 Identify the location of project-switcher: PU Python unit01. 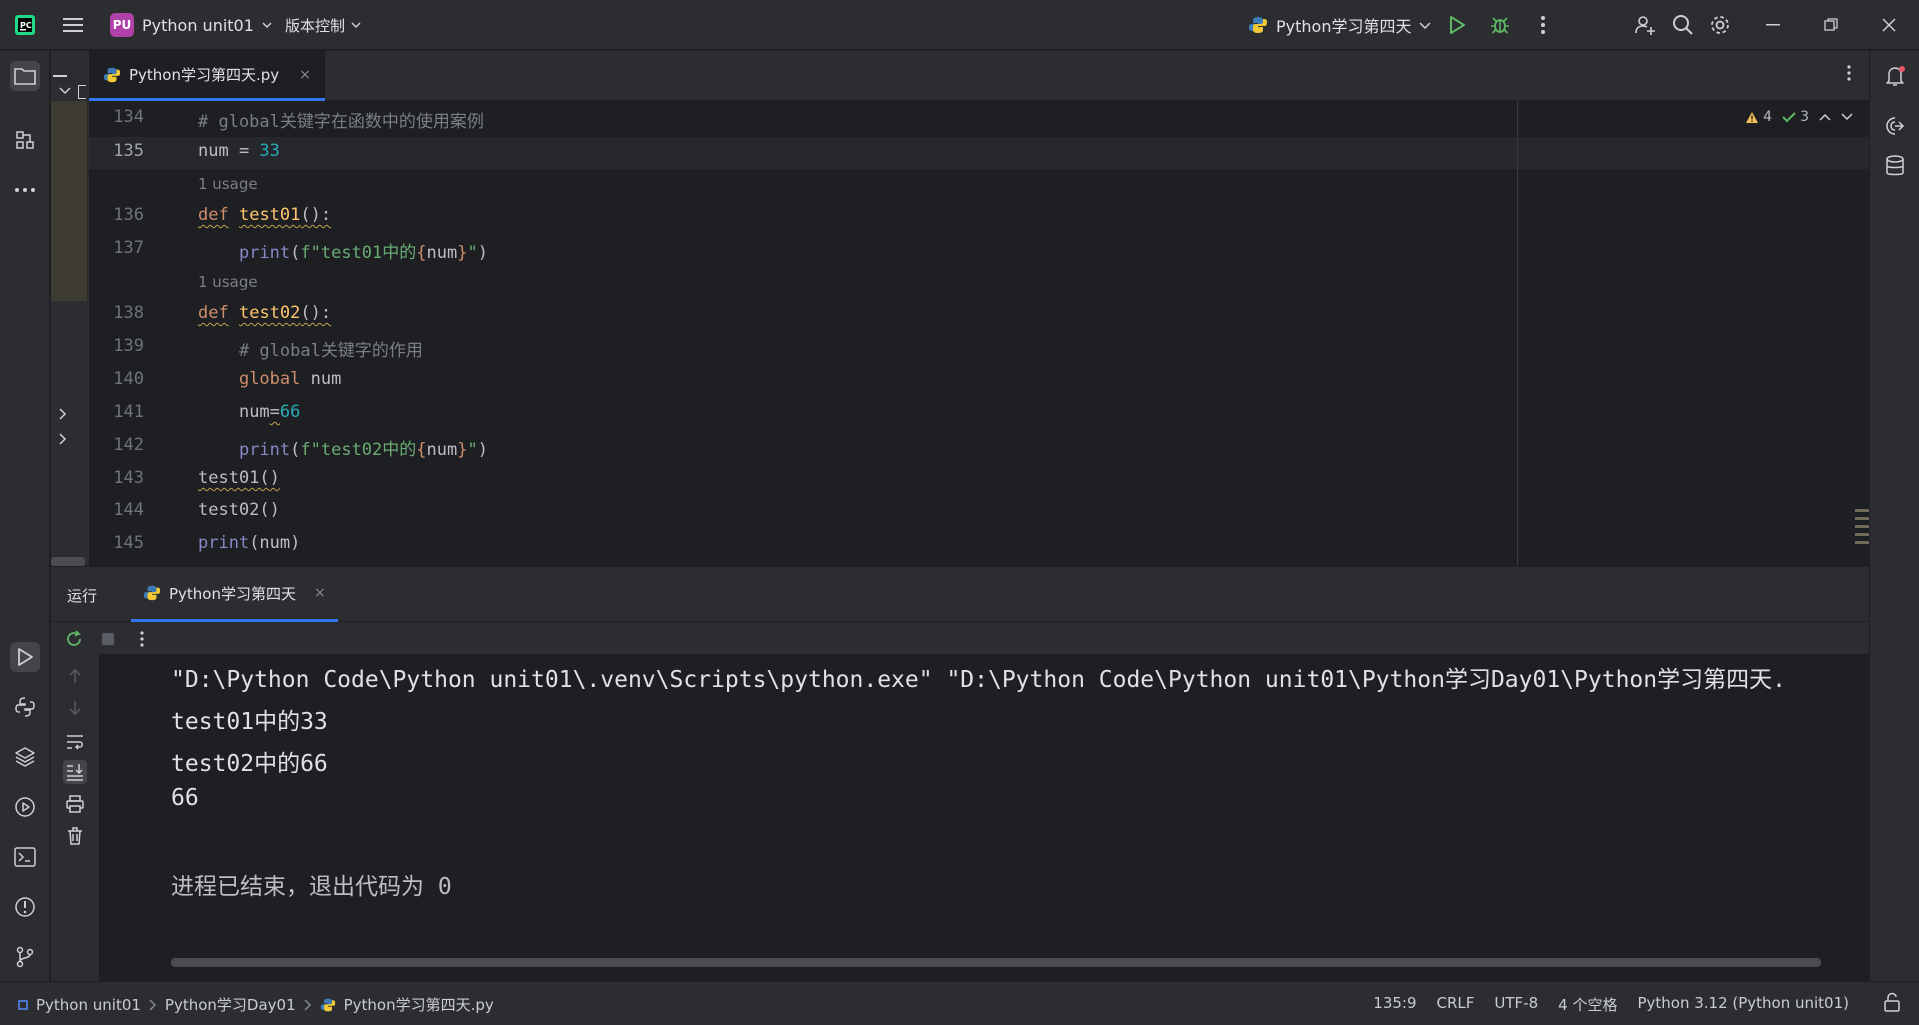
(191, 25).